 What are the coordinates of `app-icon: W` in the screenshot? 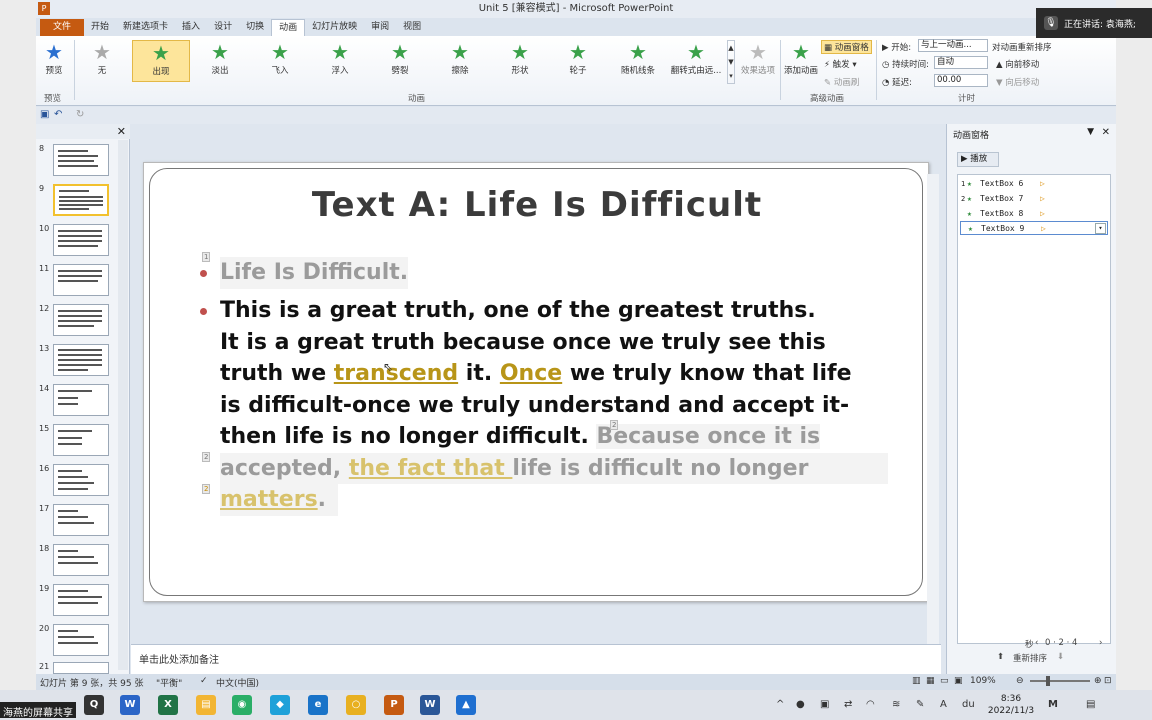 It's located at (130, 705).